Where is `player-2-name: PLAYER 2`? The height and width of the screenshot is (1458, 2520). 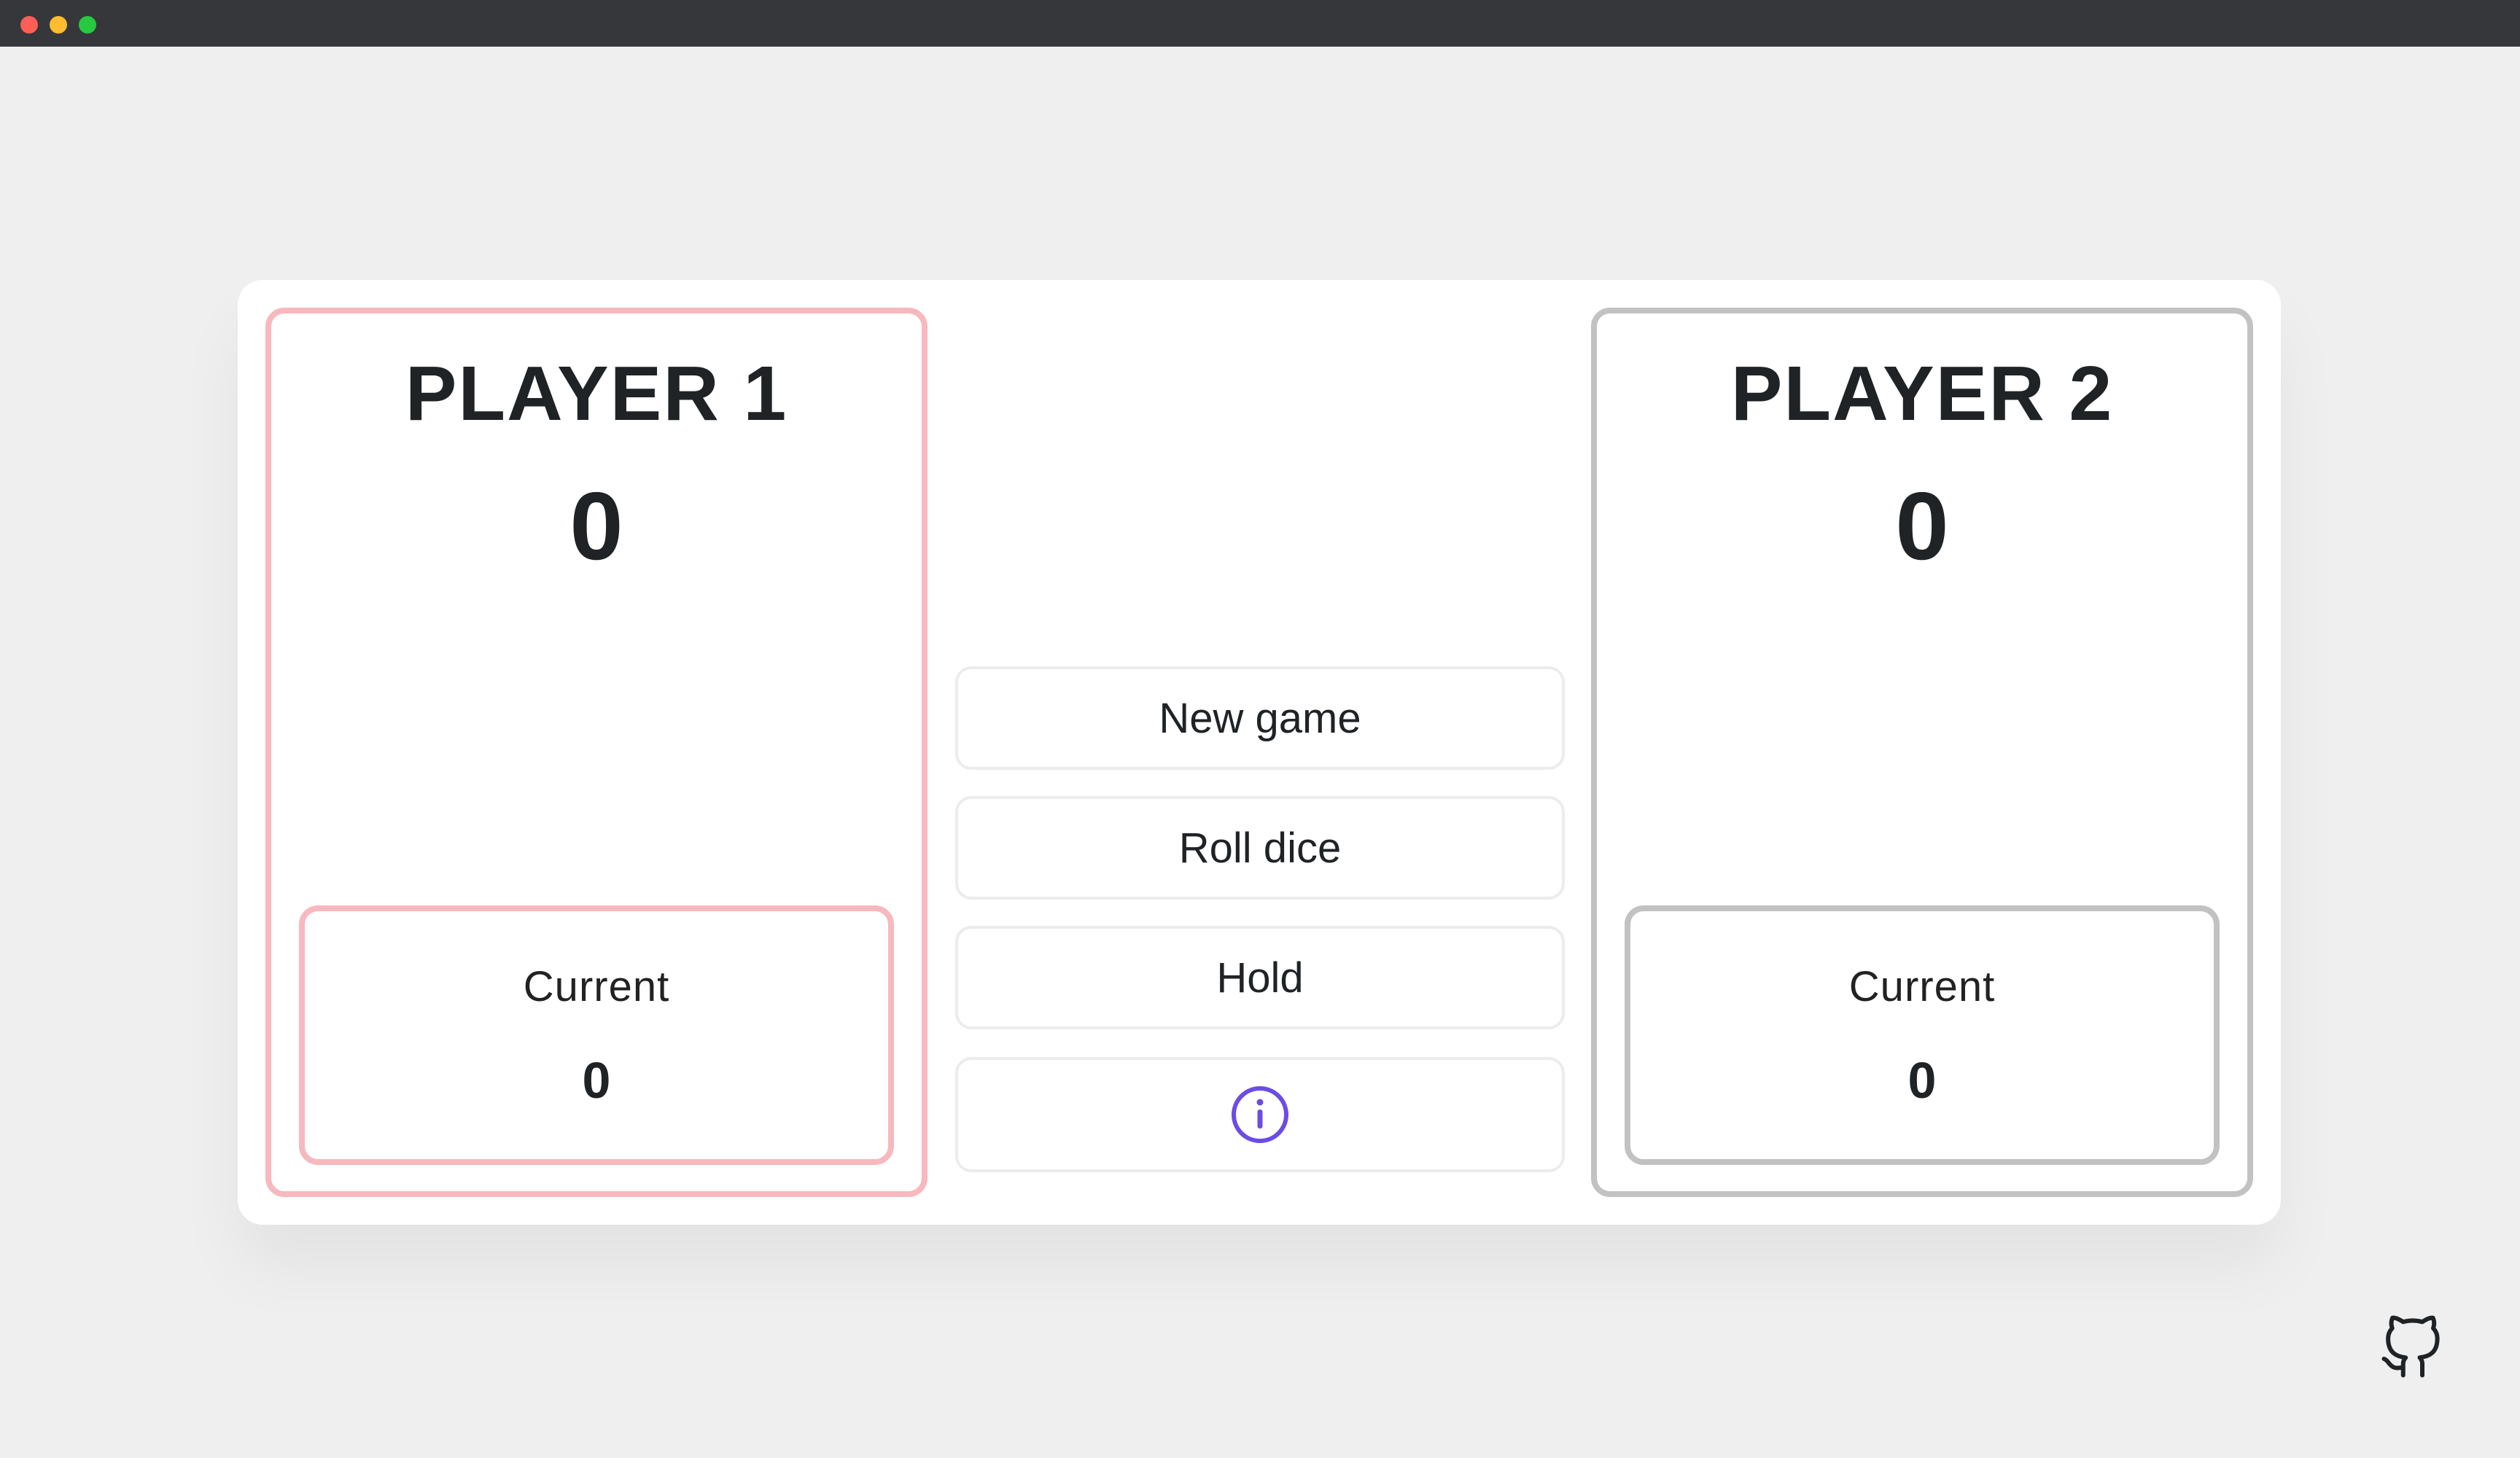 player-2-name: PLAYER 2 is located at coordinates (1922, 394).